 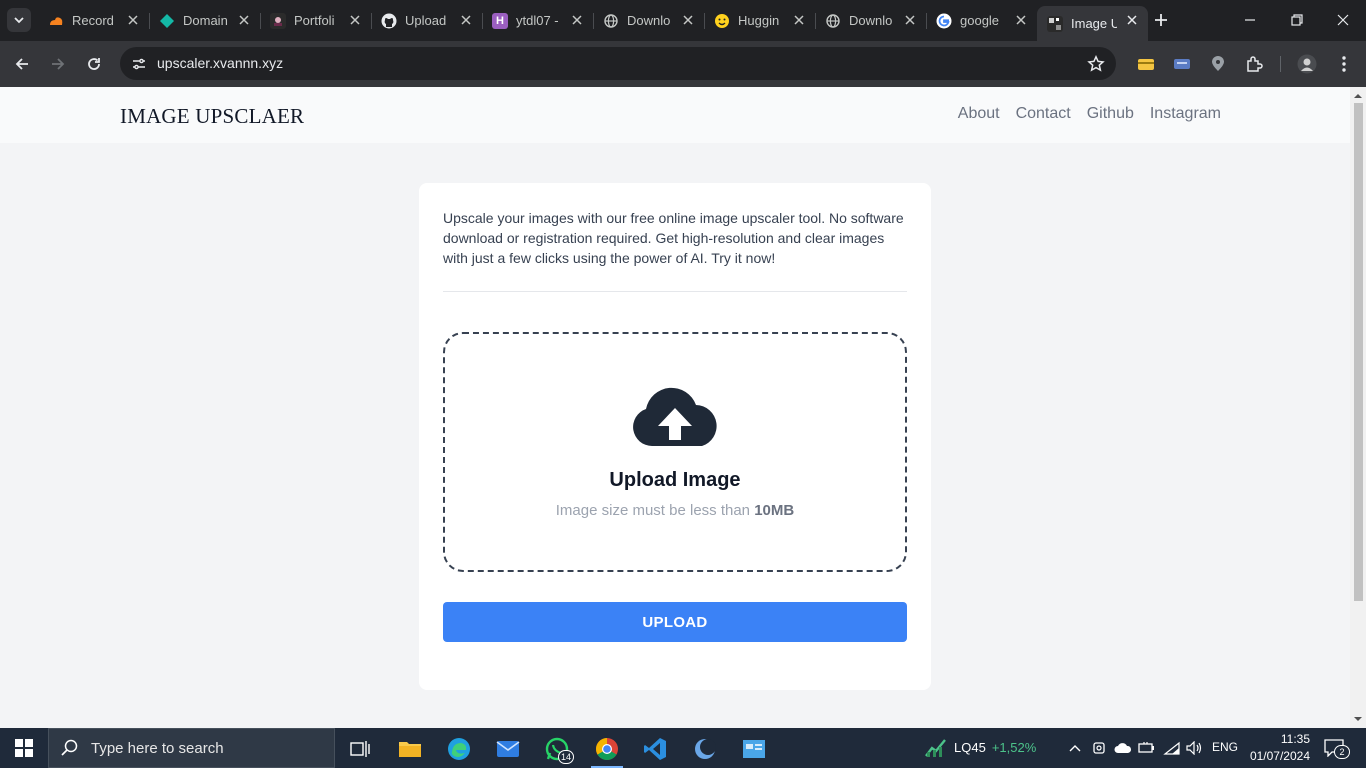 What do you see at coordinates (675, 291) in the screenshot?
I see `card-divider` at bounding box center [675, 291].